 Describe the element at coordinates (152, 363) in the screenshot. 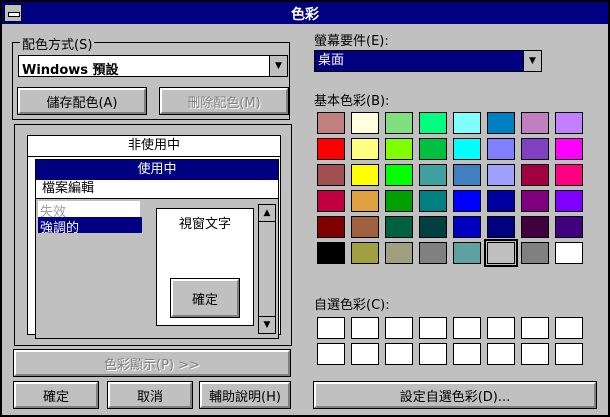

I see `palette-button: 色彩顯示(P) >>` at that location.